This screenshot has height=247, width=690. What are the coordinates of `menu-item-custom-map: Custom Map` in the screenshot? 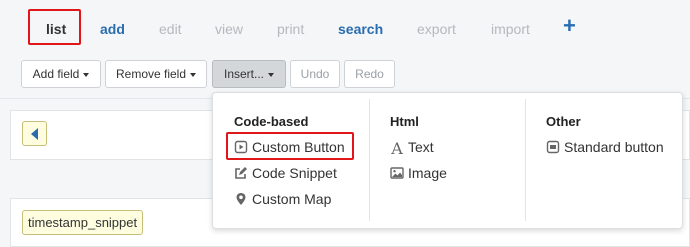 It's located at (282, 199).